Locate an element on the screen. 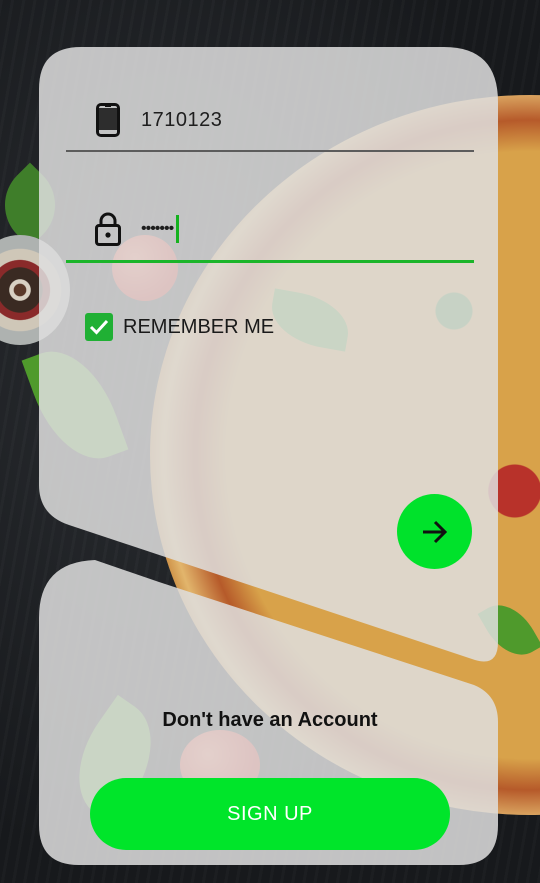 The height and width of the screenshot is (883, 540). phone-field: 1710123 is located at coordinates (270, 121).